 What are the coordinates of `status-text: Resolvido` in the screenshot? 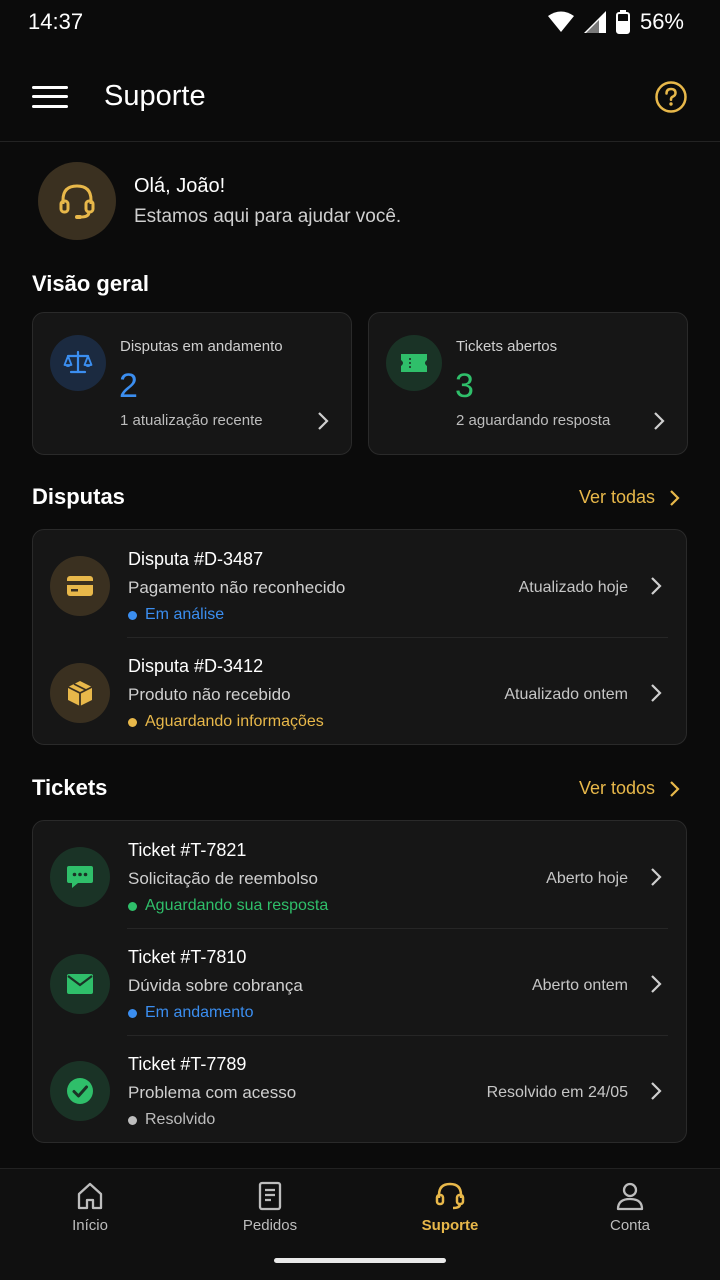 It's located at (180, 1119).